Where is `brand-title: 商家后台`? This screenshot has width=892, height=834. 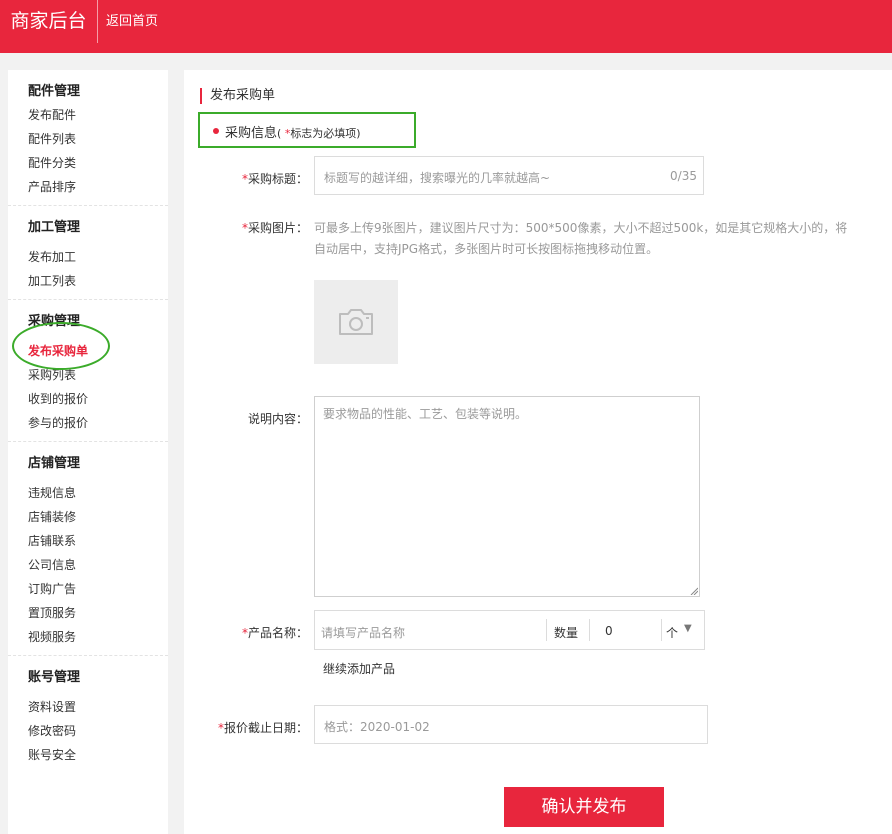 brand-title: 商家后台 is located at coordinates (49, 21).